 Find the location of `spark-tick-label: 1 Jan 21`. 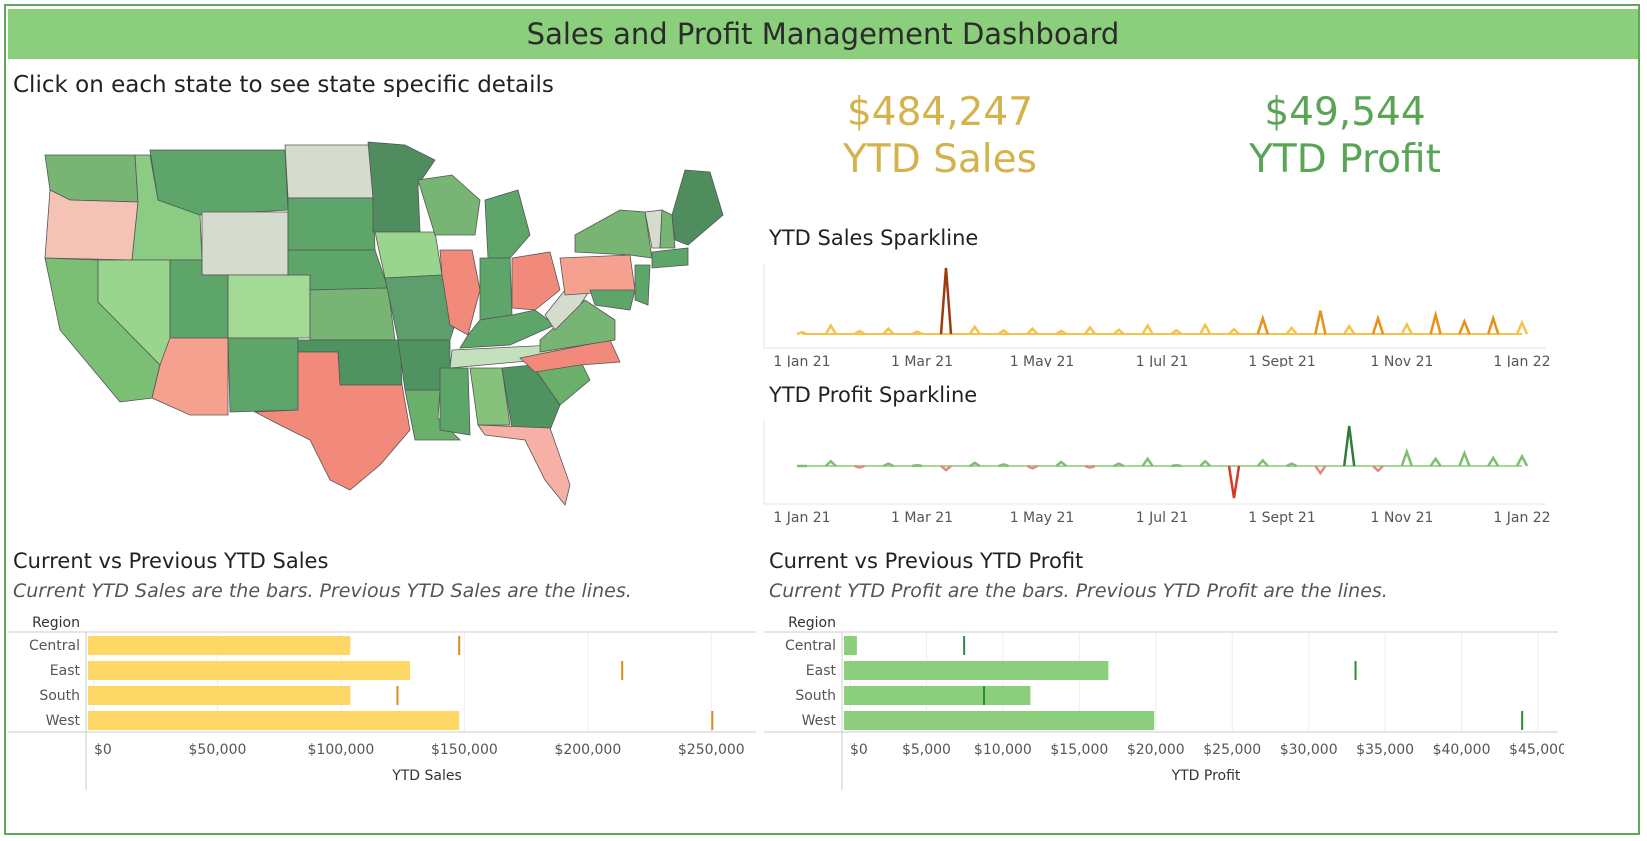

spark-tick-label: 1 Jan 21 is located at coordinates (801, 518).